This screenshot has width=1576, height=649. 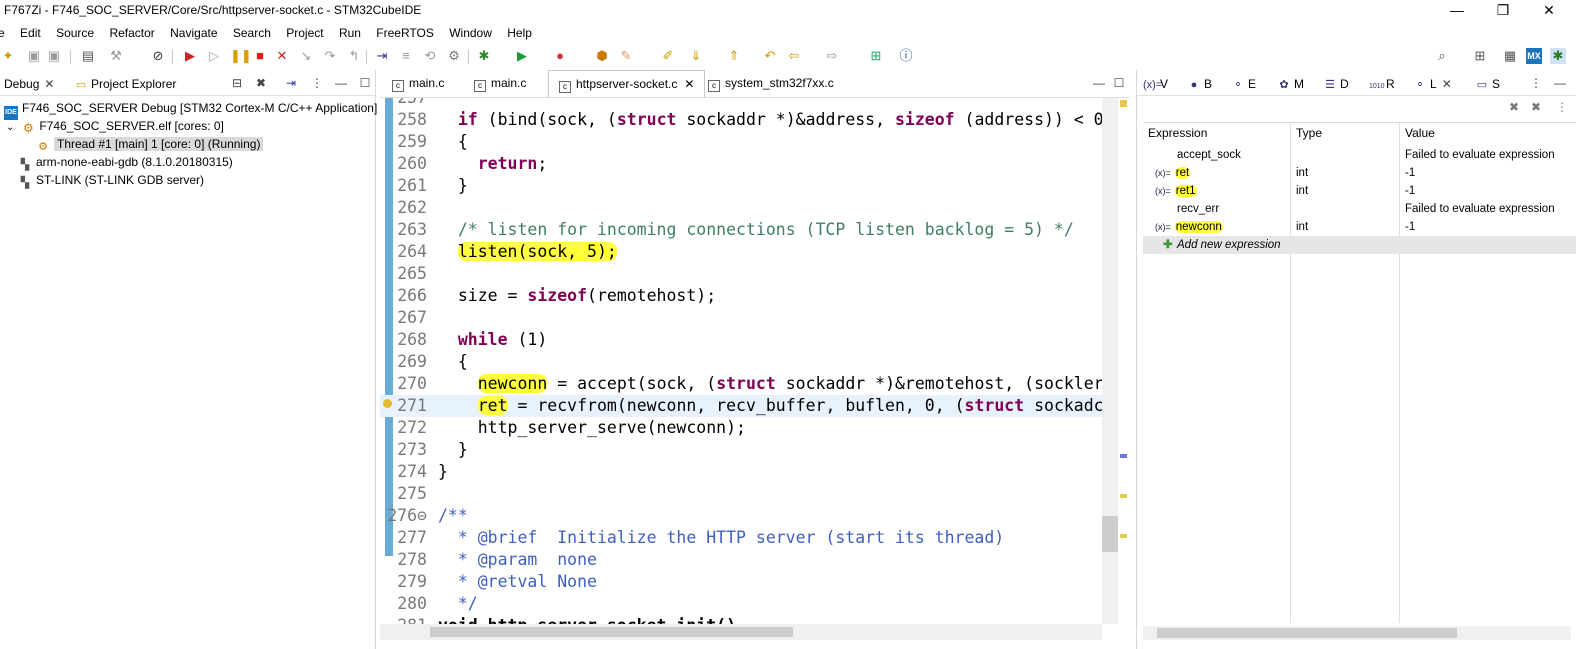 I want to click on tab-variables: (x)=V, so click(x=1155, y=84).